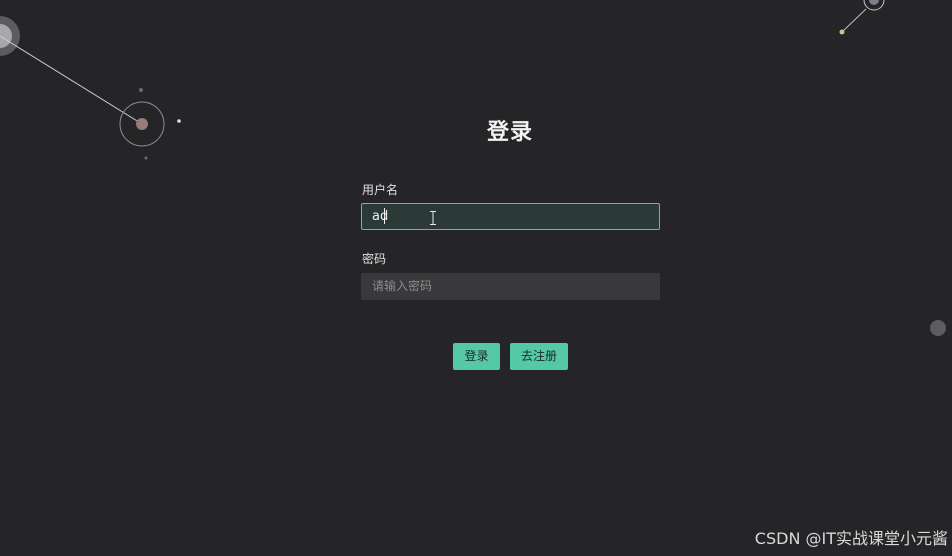 The image size is (952, 556). What do you see at coordinates (380, 216) in the screenshot?
I see `username-value: ad` at bounding box center [380, 216].